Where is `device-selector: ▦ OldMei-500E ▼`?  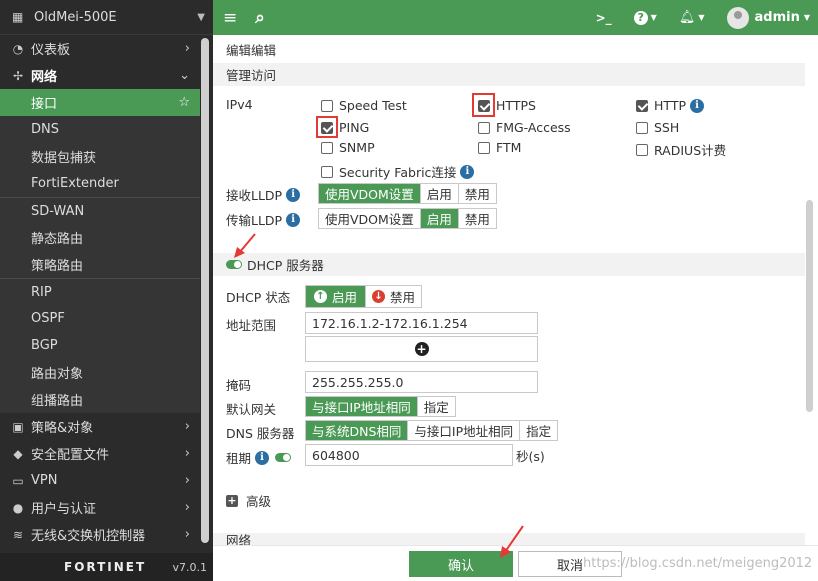 device-selector: ▦ OldMei-500E ▼ is located at coordinates (106, 17).